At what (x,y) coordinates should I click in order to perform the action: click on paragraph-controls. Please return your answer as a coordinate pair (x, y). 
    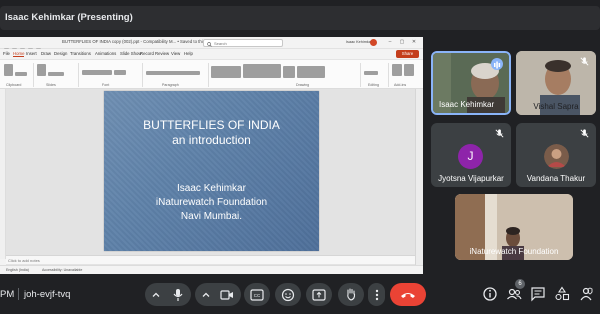
    Looking at the image, I should click on (175, 87).